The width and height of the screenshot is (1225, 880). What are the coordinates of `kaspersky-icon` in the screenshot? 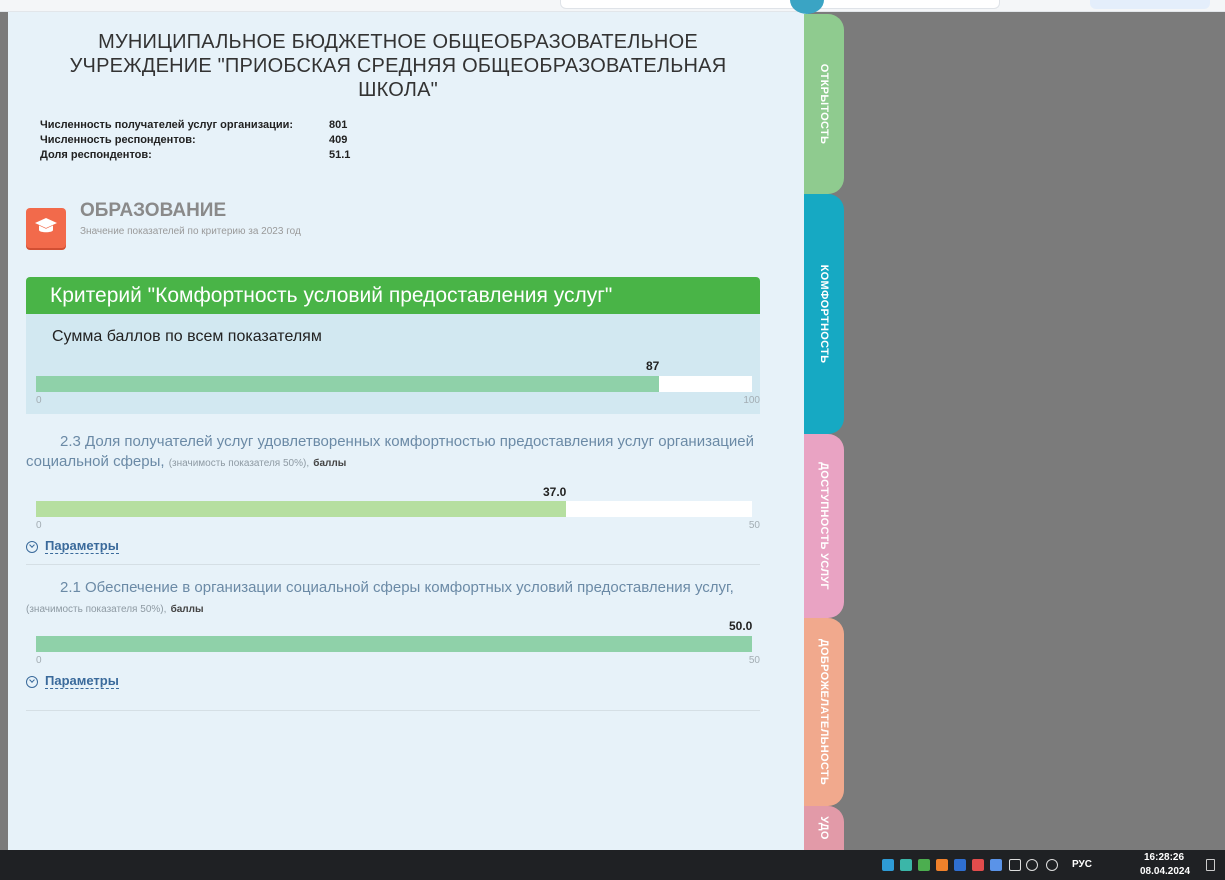 It's located at (888, 865).